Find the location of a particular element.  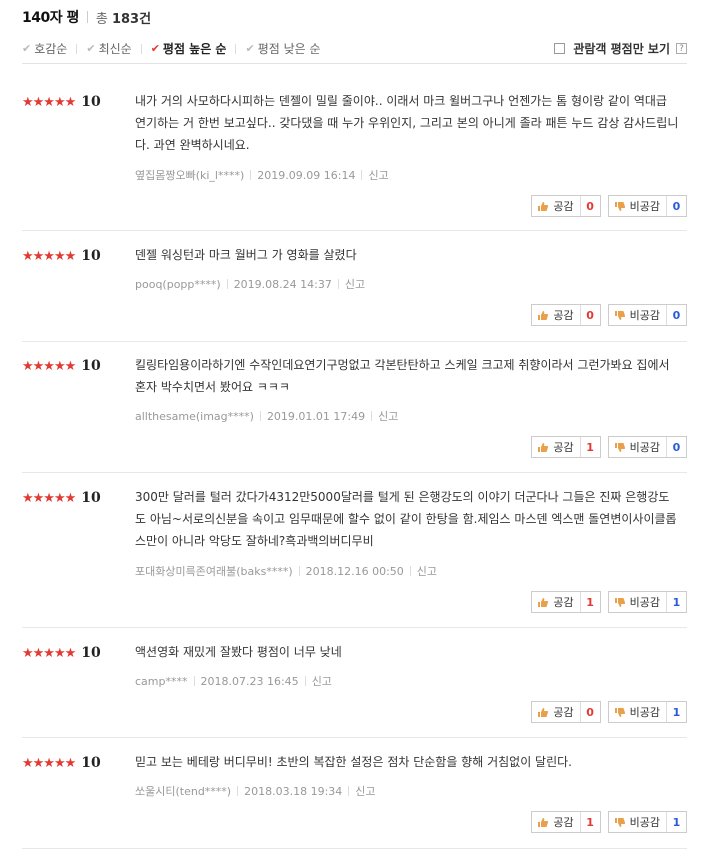

viewer-only-toggle: 관람객 평점만 보기 ? is located at coordinates (620, 48).